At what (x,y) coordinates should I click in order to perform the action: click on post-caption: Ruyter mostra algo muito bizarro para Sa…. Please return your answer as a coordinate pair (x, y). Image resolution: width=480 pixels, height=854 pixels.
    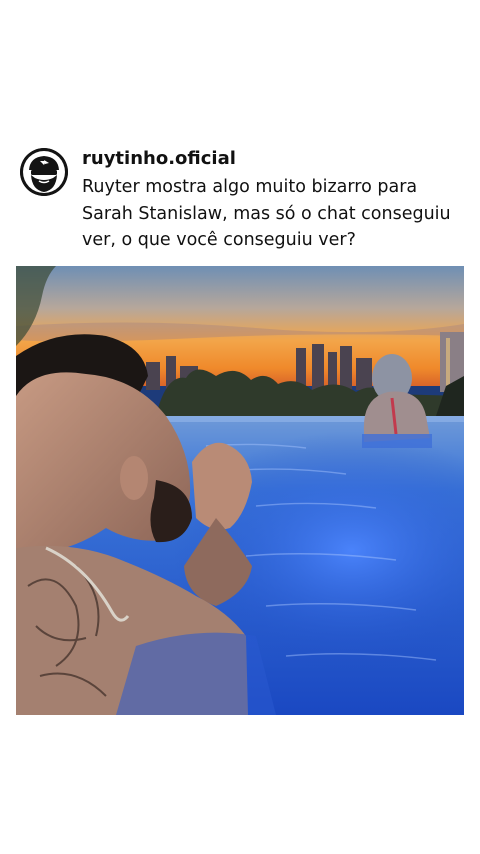
    Looking at the image, I should click on (266, 213).